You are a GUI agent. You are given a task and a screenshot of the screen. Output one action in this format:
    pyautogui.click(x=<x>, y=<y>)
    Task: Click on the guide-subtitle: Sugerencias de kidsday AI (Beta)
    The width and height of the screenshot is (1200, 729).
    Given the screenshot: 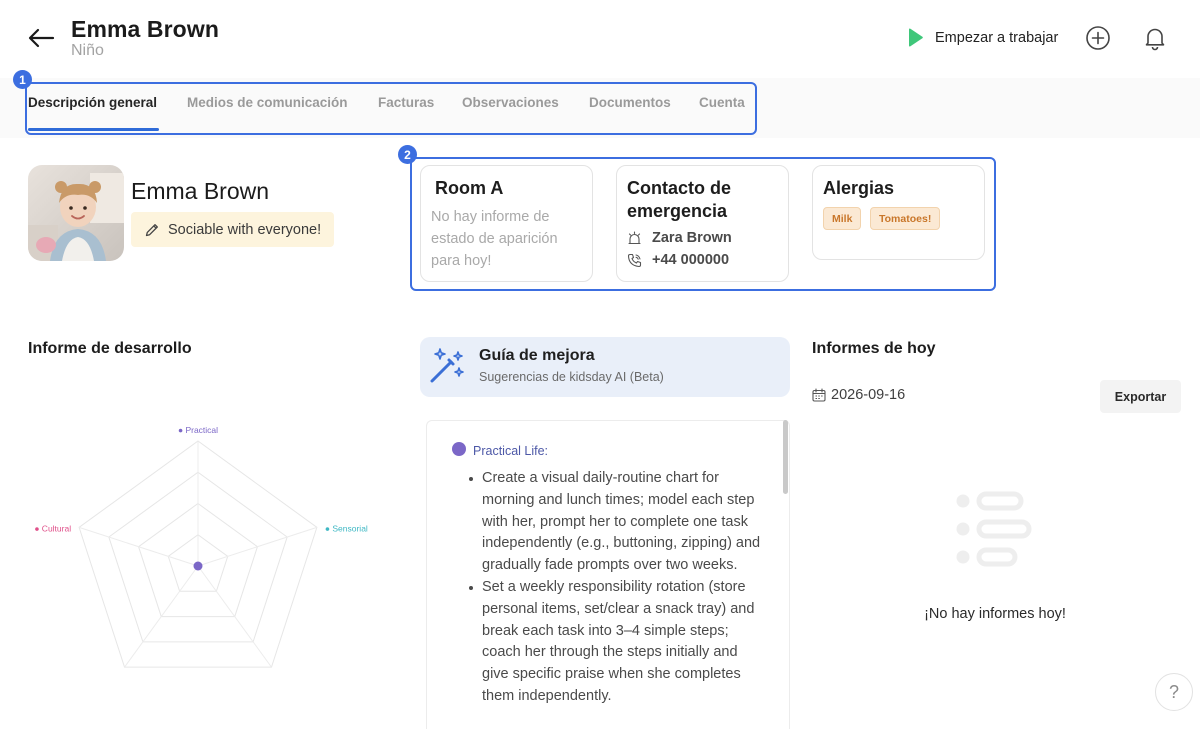 What is the action you would take?
    pyautogui.click(x=571, y=377)
    